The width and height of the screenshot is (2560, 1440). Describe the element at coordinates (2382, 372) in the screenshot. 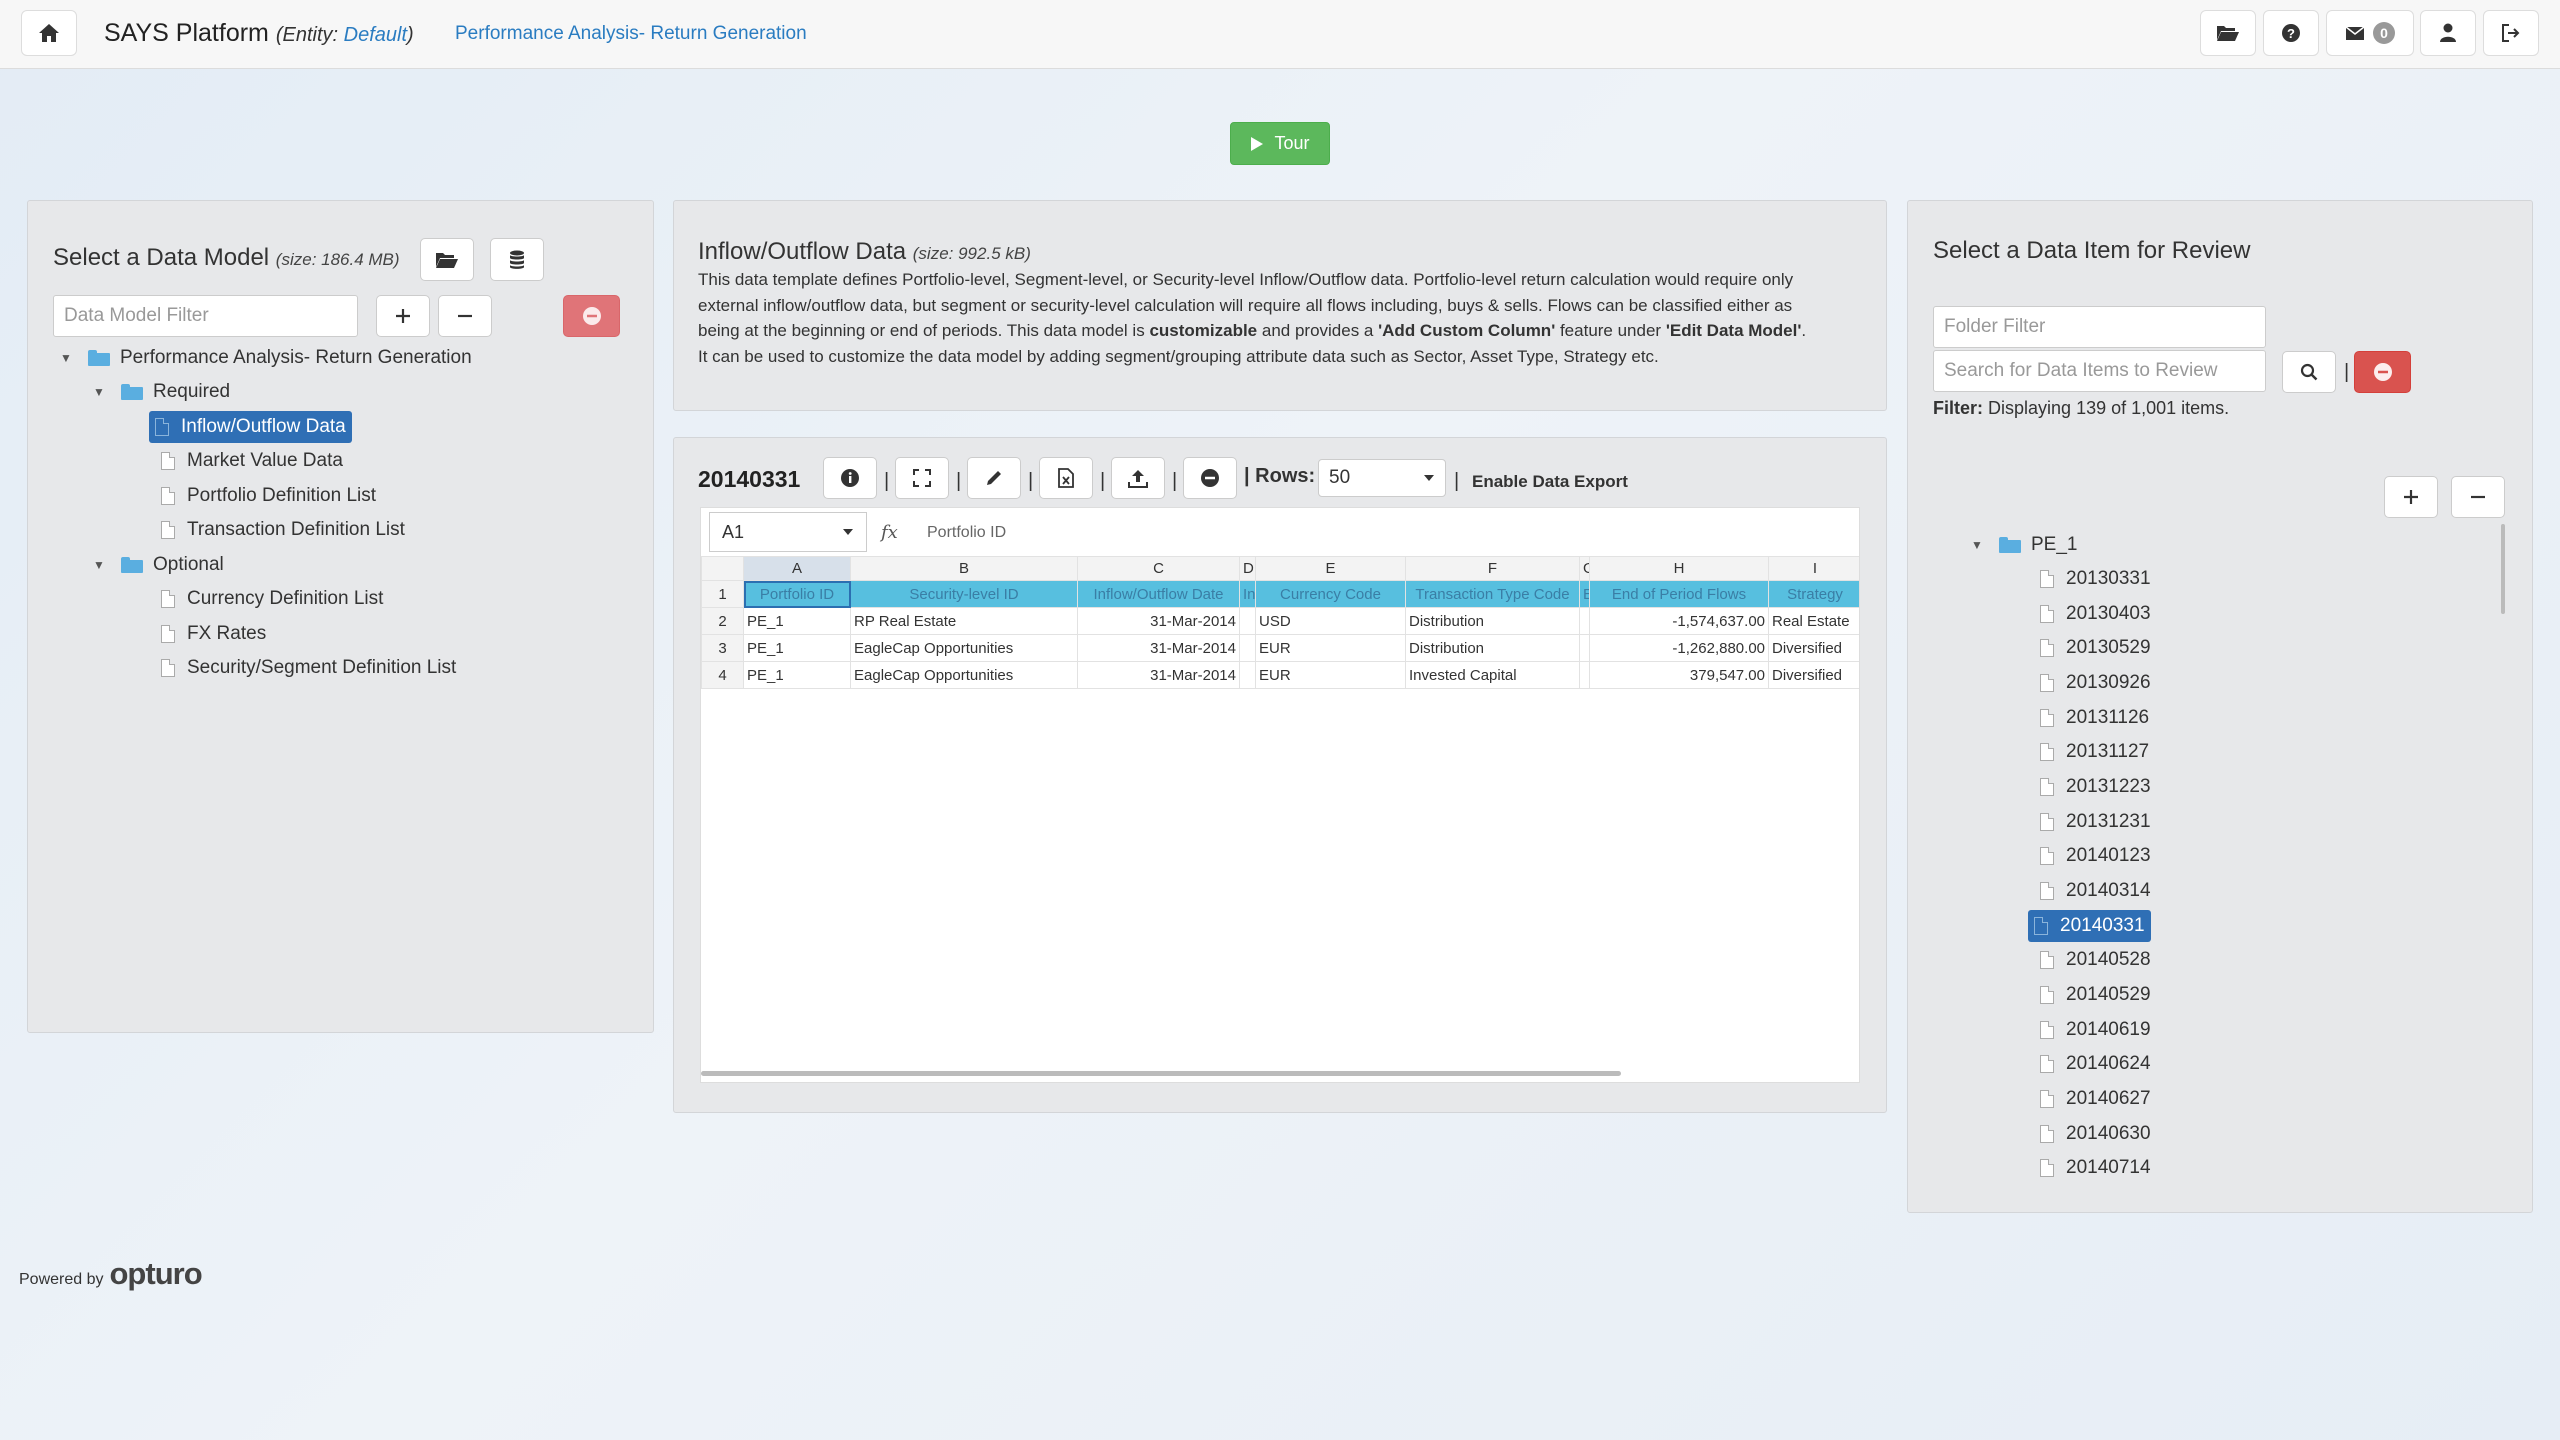

I see `clear-search-button` at that location.